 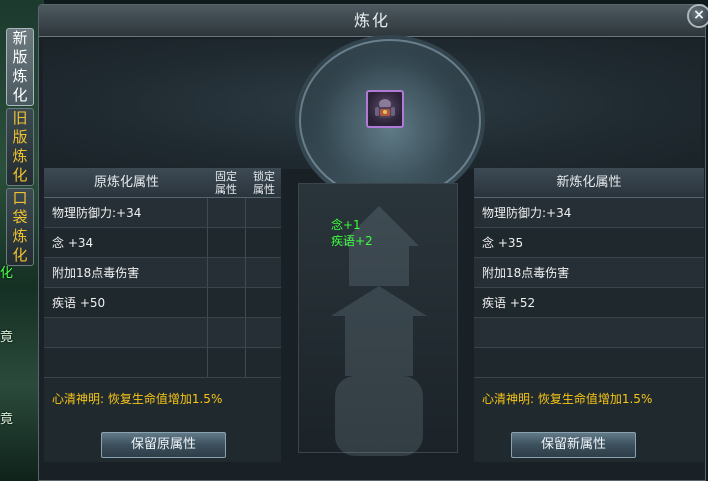 I want to click on tab-pocket-refine: 口 袋 炼 化, so click(x=20, y=227).